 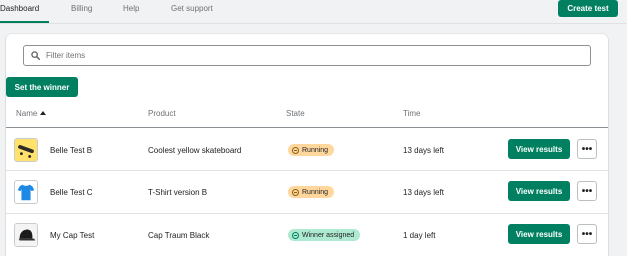 What do you see at coordinates (412, 113) in the screenshot?
I see `column-header-time: Time` at bounding box center [412, 113].